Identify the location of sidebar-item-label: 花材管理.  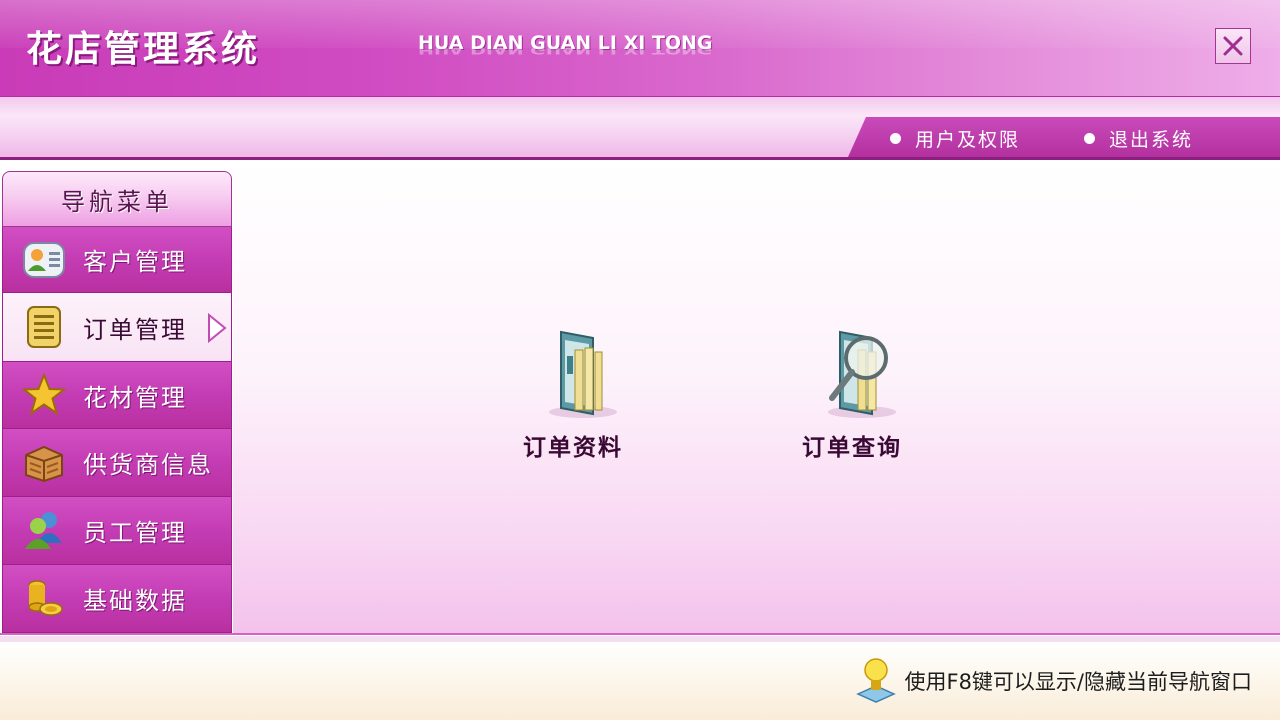
(135, 397).